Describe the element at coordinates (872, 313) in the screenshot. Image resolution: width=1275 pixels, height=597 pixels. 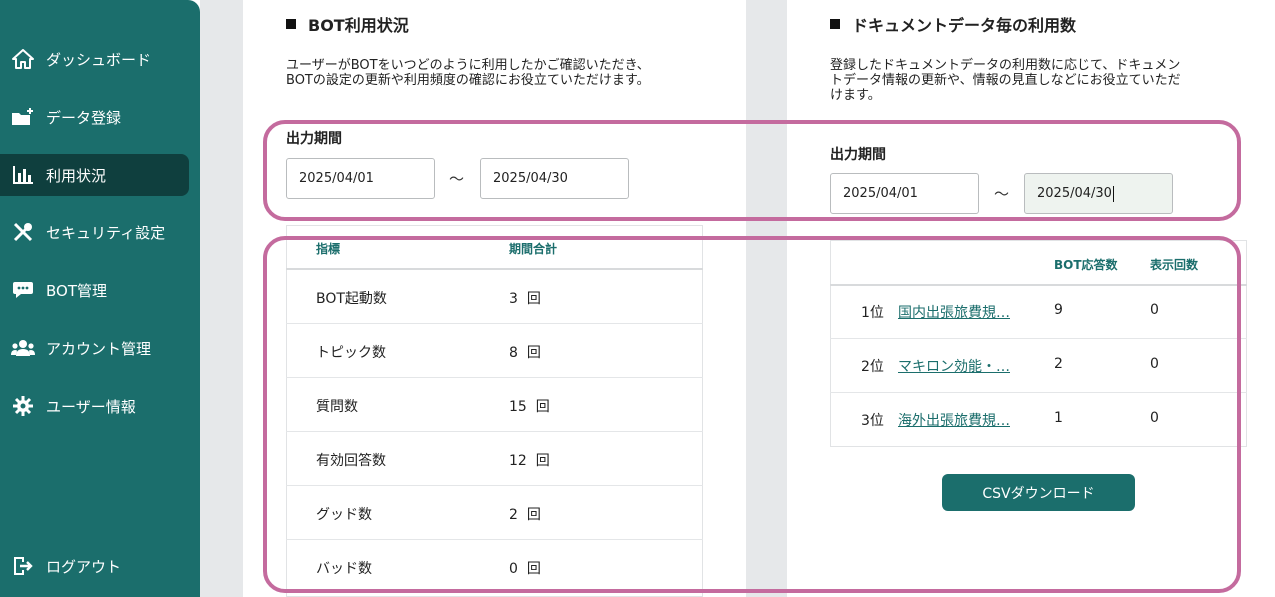
I see `rank-label: 1位` at that location.